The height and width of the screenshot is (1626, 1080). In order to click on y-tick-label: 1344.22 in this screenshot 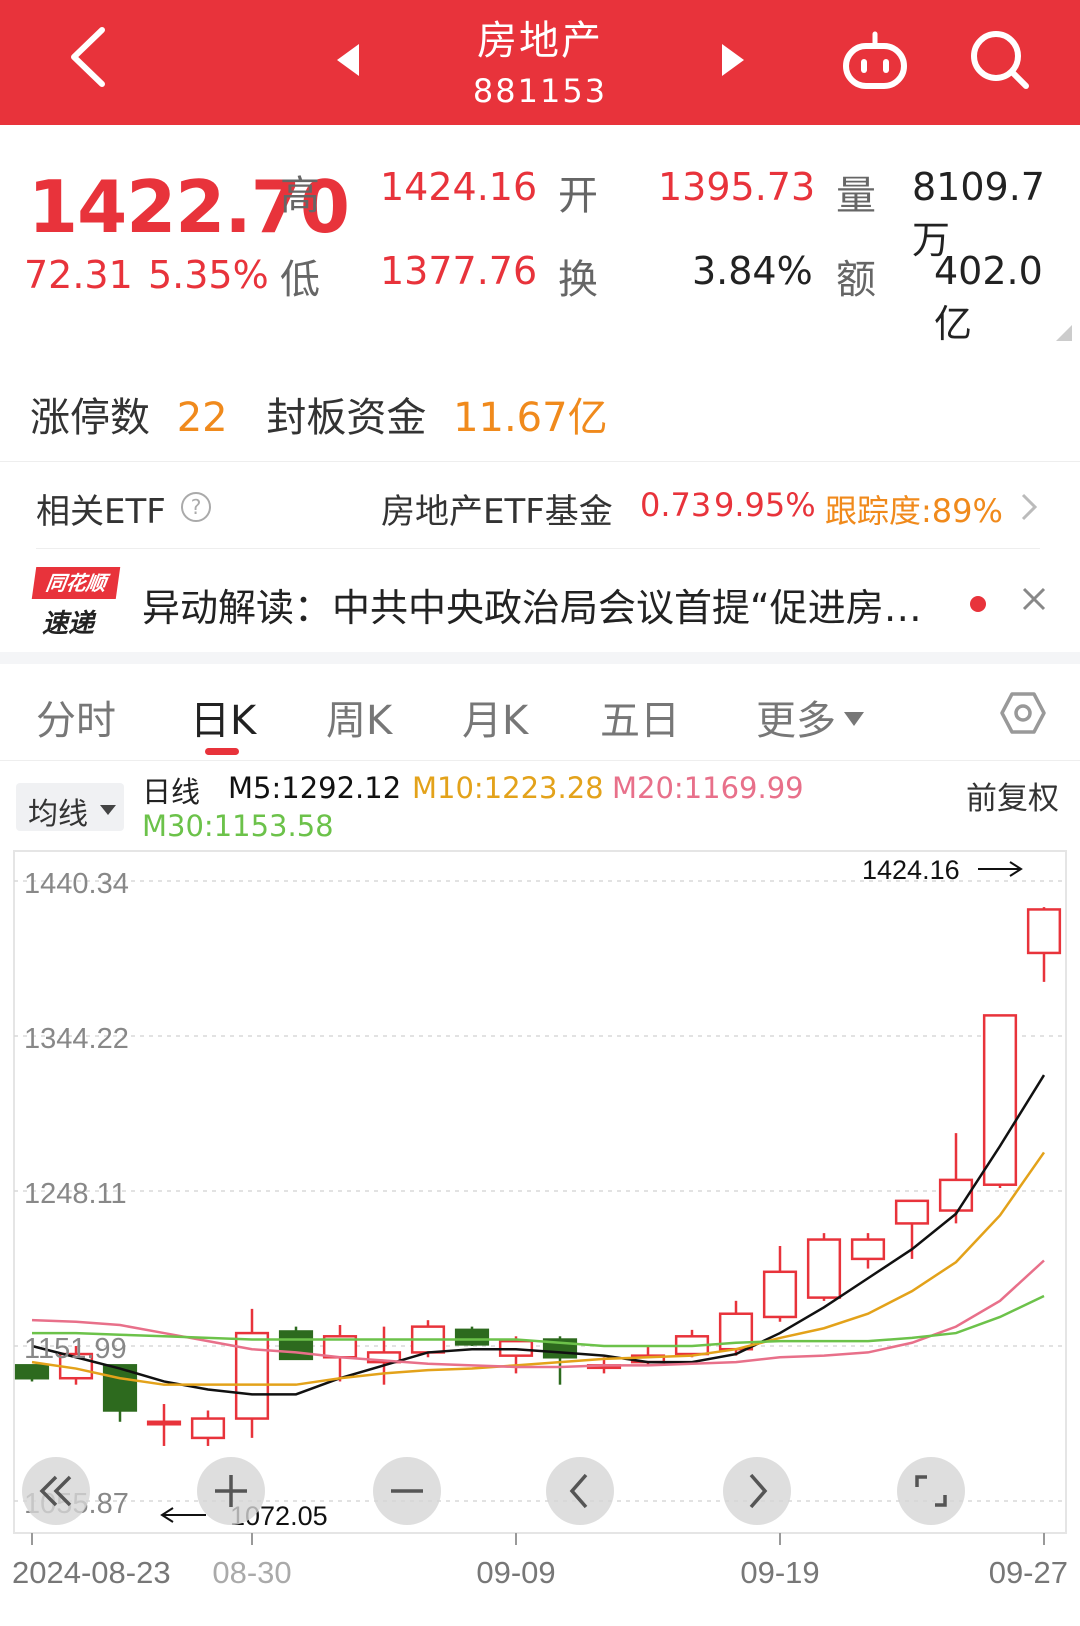, I will do `click(76, 1039)`.